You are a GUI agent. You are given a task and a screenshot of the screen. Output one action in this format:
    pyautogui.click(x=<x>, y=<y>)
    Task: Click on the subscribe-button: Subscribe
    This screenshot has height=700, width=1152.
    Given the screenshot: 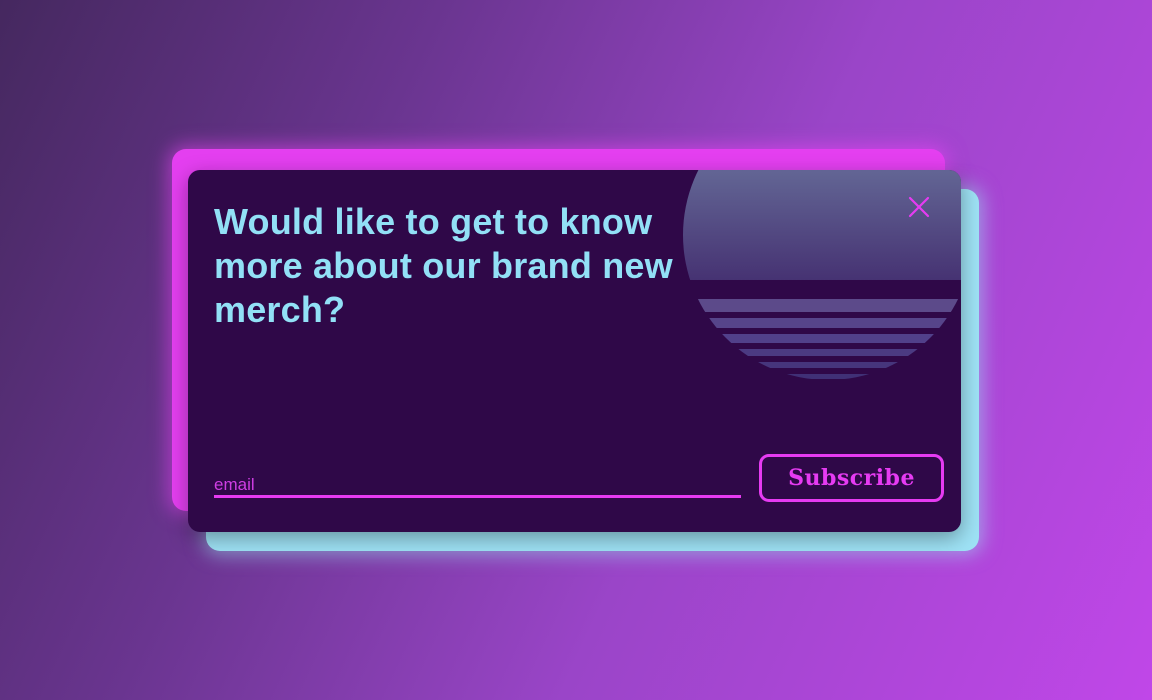 What is the action you would take?
    pyautogui.click(x=851, y=478)
    